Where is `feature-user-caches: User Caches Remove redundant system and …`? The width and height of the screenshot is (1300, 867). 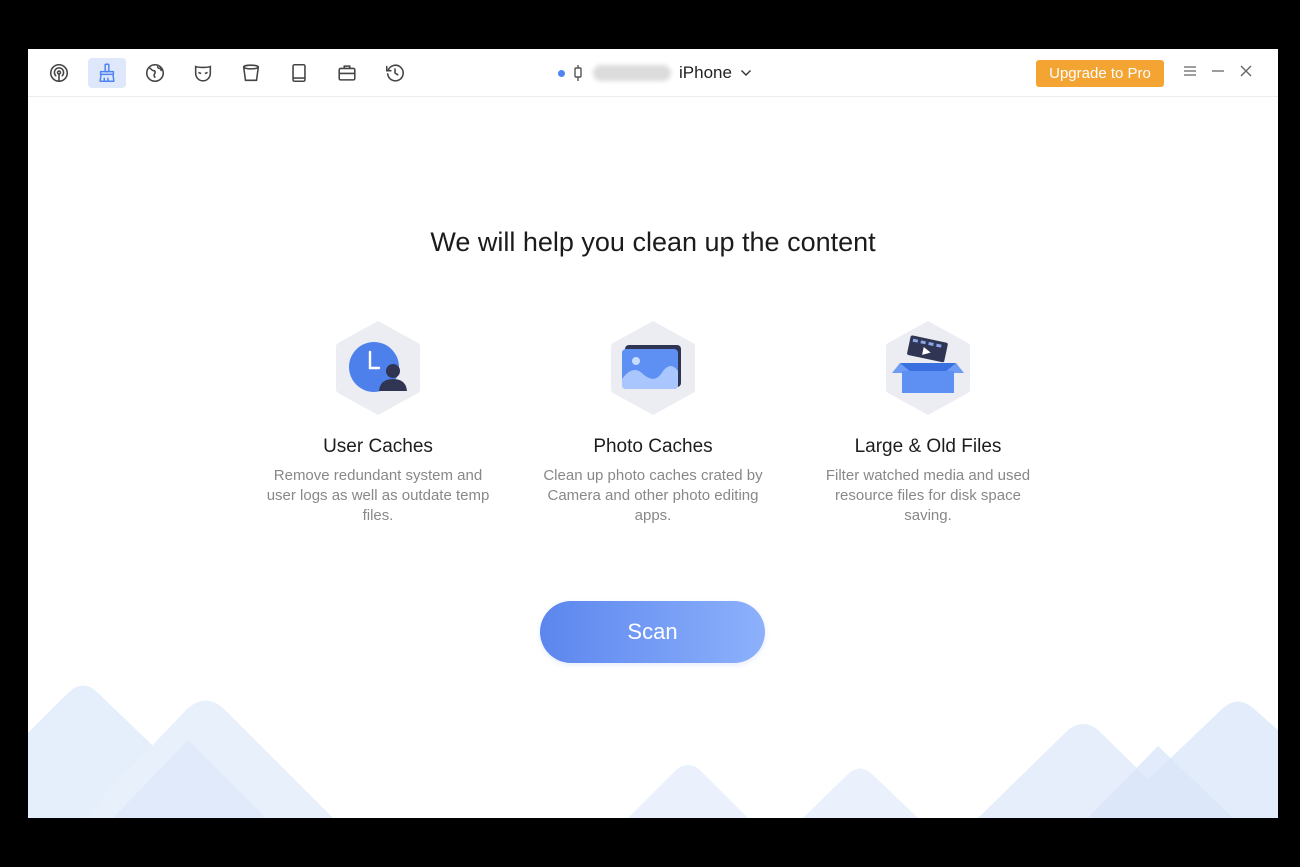 feature-user-caches: User Caches Remove redundant system and … is located at coordinates (378, 422).